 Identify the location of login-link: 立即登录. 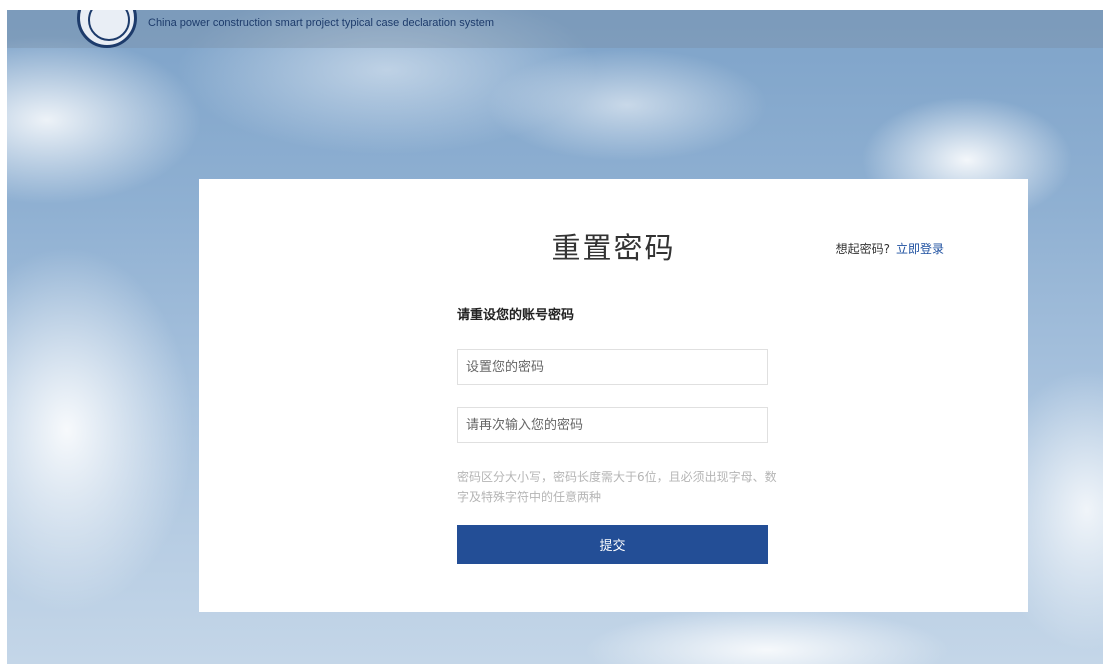
(920, 249).